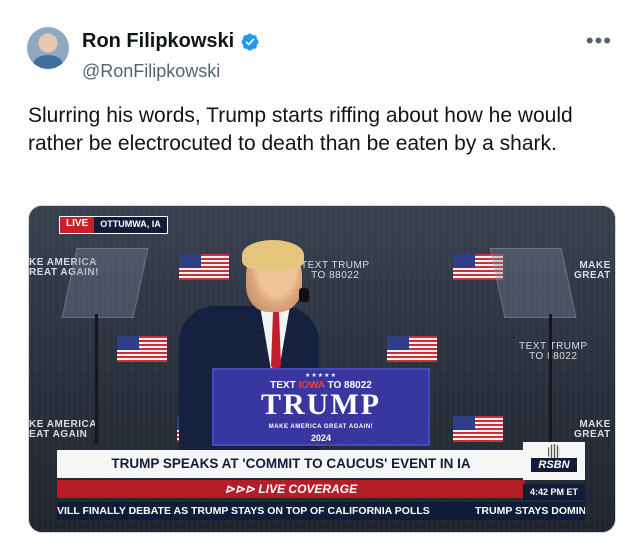 This screenshot has width=640, height=548. I want to click on podium-year: 2024, so click(321, 438).